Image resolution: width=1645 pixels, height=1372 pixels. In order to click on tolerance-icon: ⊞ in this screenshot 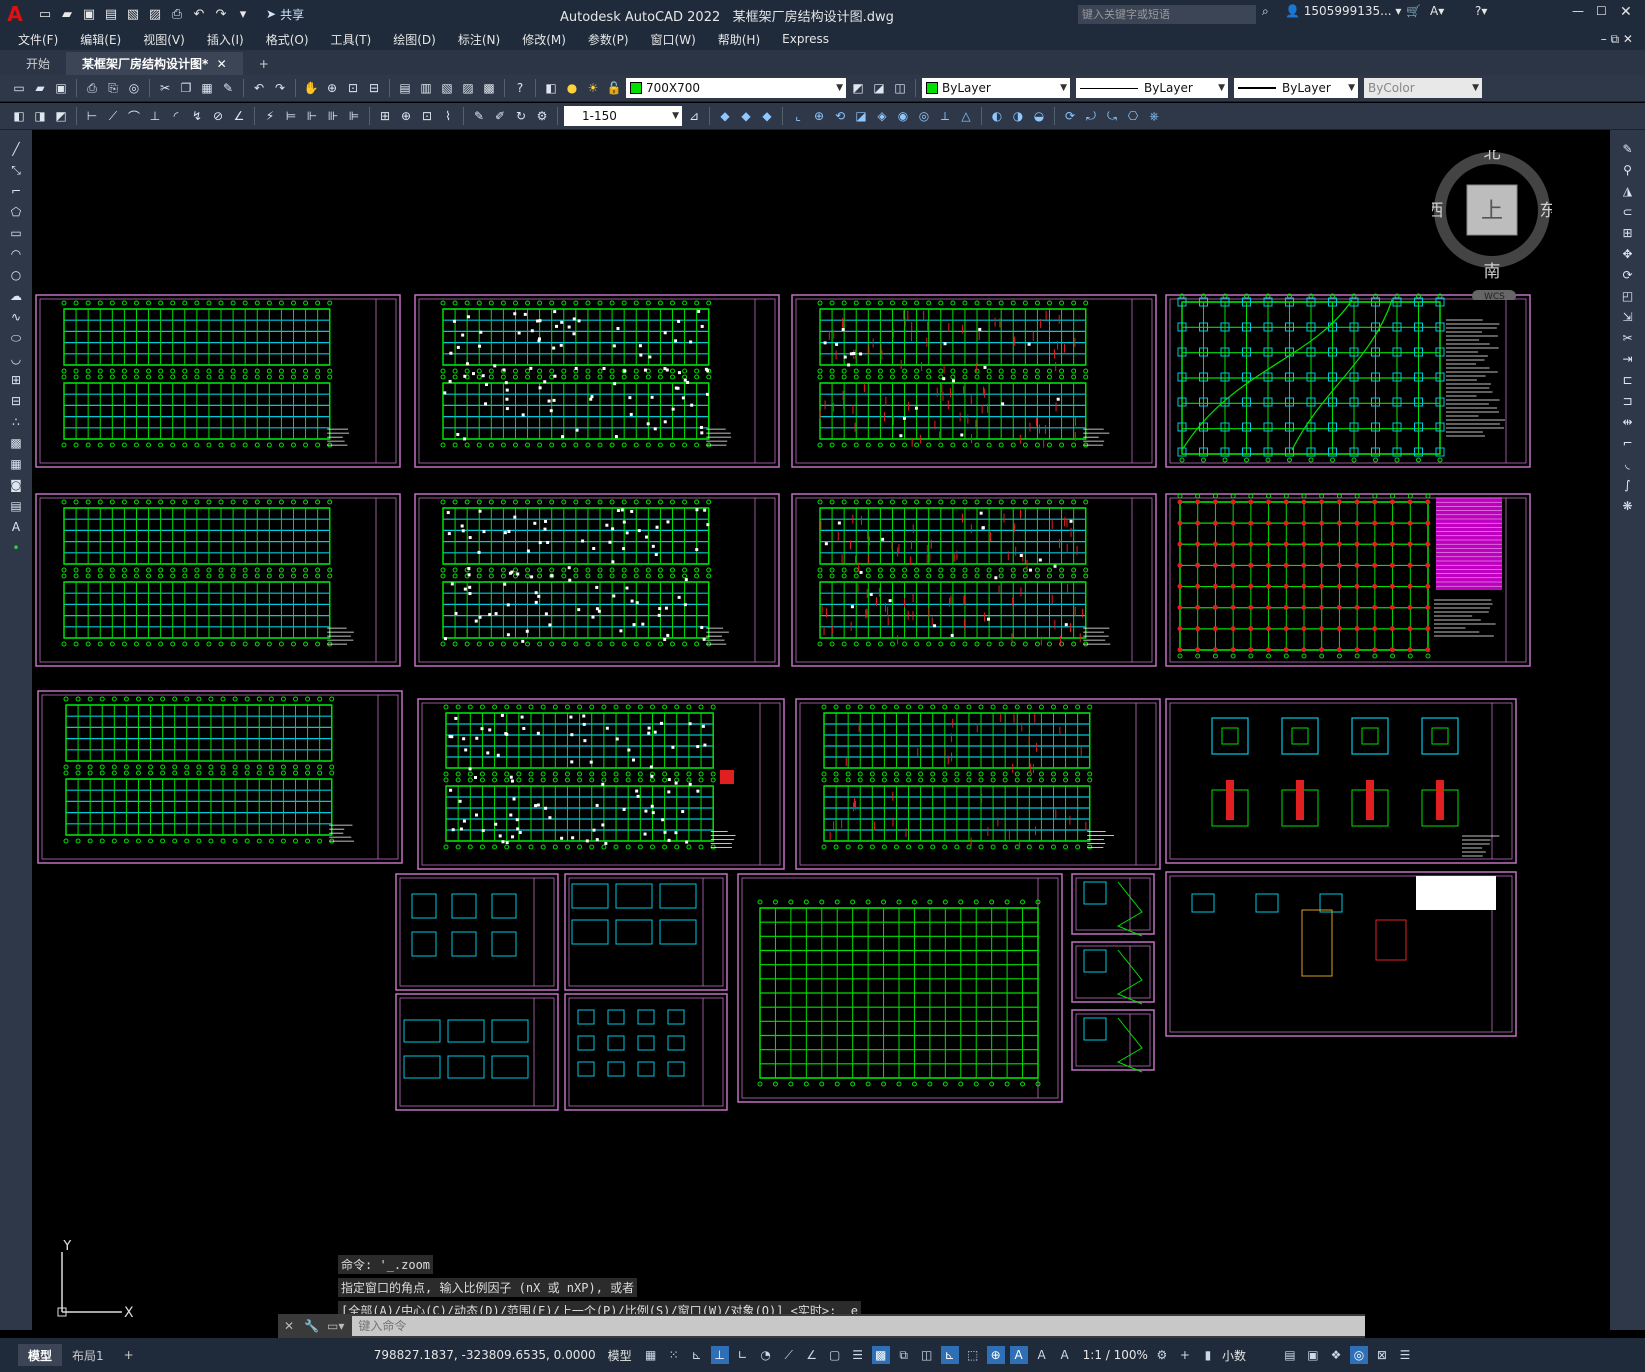, I will do `click(385, 116)`.